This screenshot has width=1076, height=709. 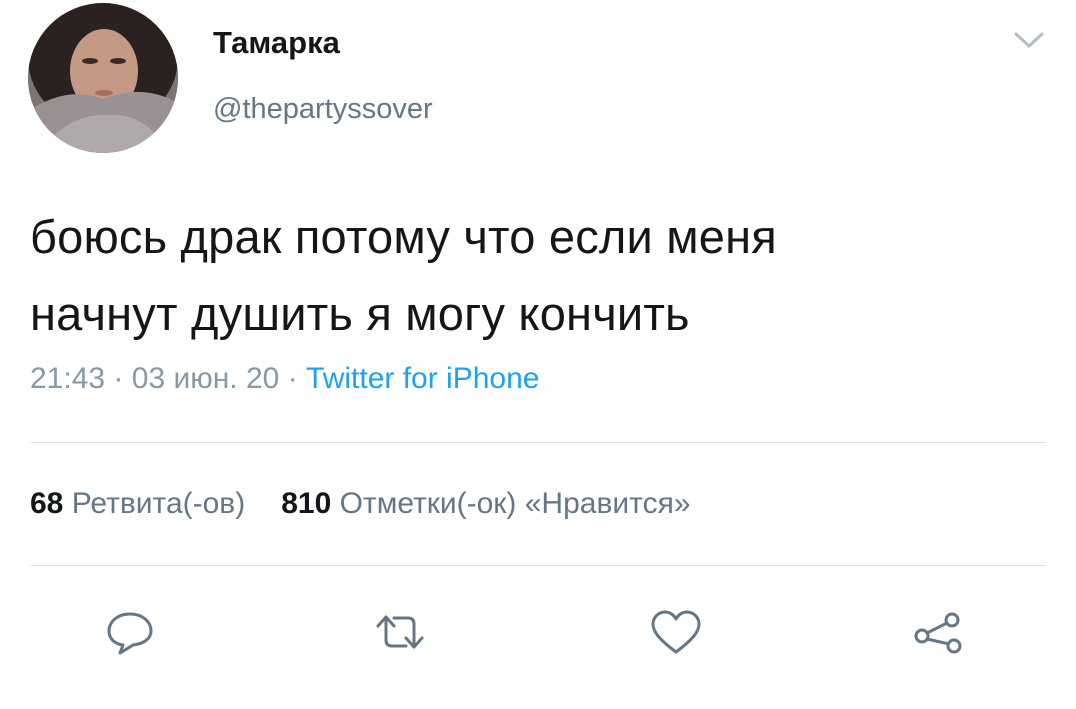 I want to click on likes-stat: 810 Отметки(-ок) «Нравится», so click(x=485, y=503).